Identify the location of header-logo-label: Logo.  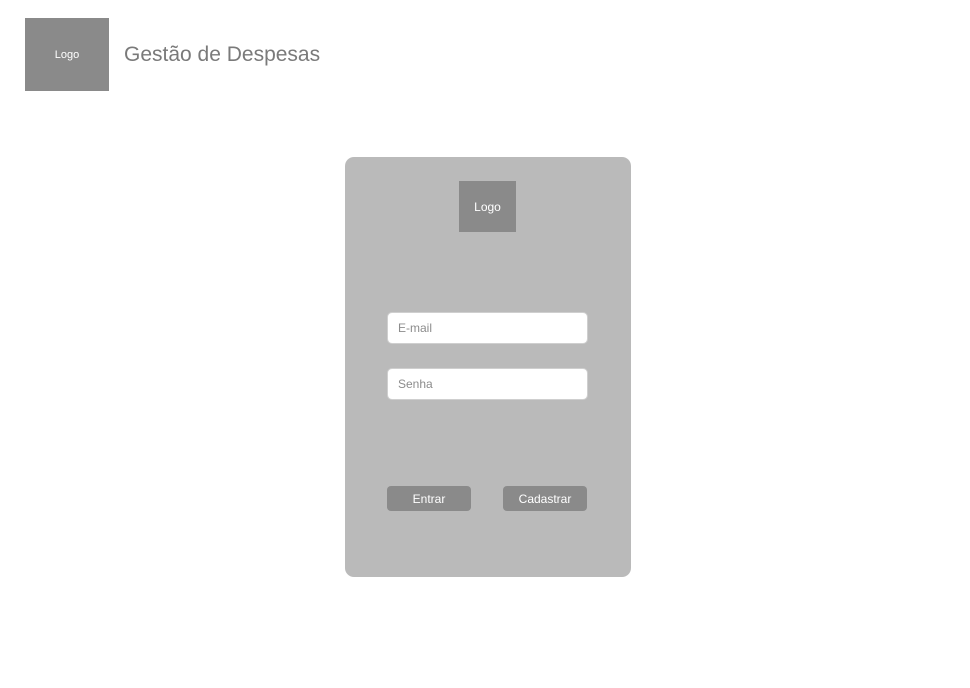
(67, 54).